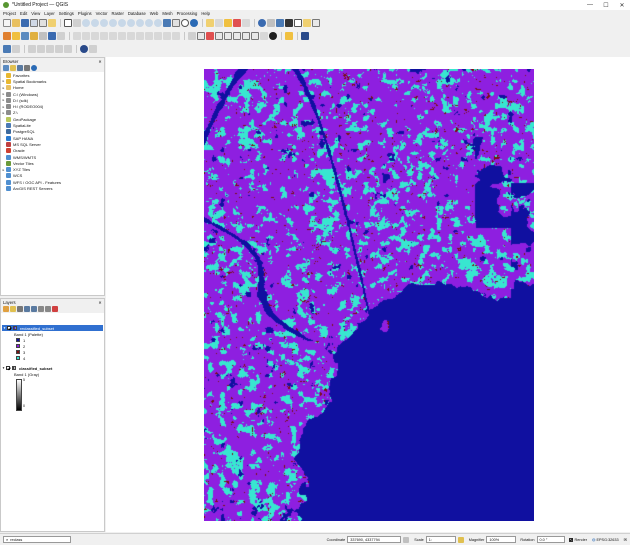 The image size is (630, 545). What do you see at coordinates (95, 35) in the screenshot?
I see `save-edits-icon` at bounding box center [95, 35].